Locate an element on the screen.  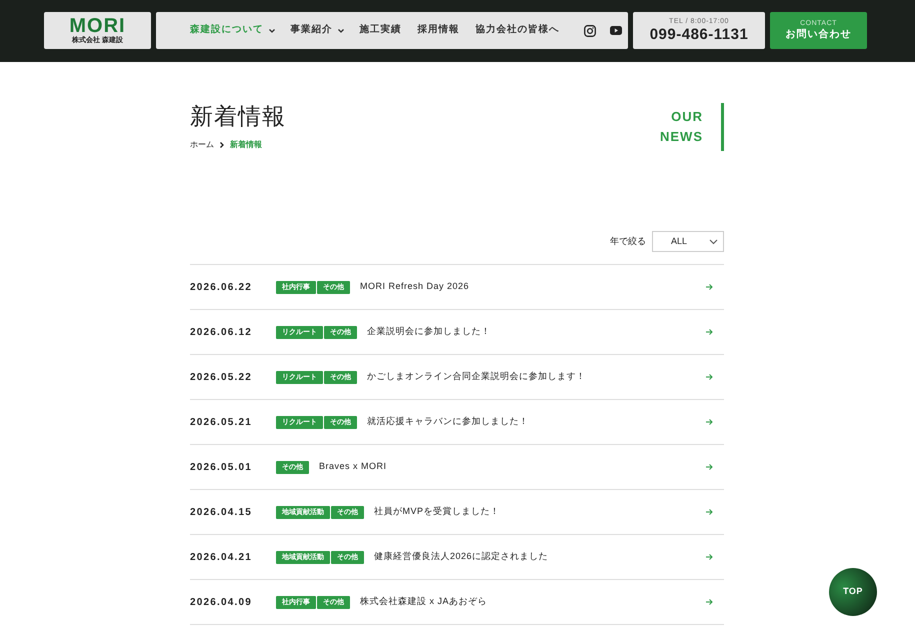
nav-link: 協力会社の皆様へ is located at coordinates (518, 30).